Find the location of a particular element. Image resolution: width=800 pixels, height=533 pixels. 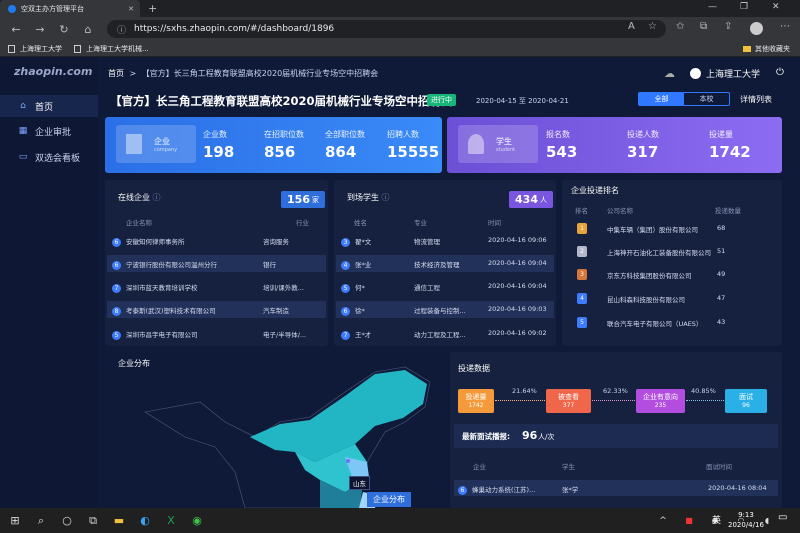

wechat-icon: ◉ is located at coordinates (197, 520).